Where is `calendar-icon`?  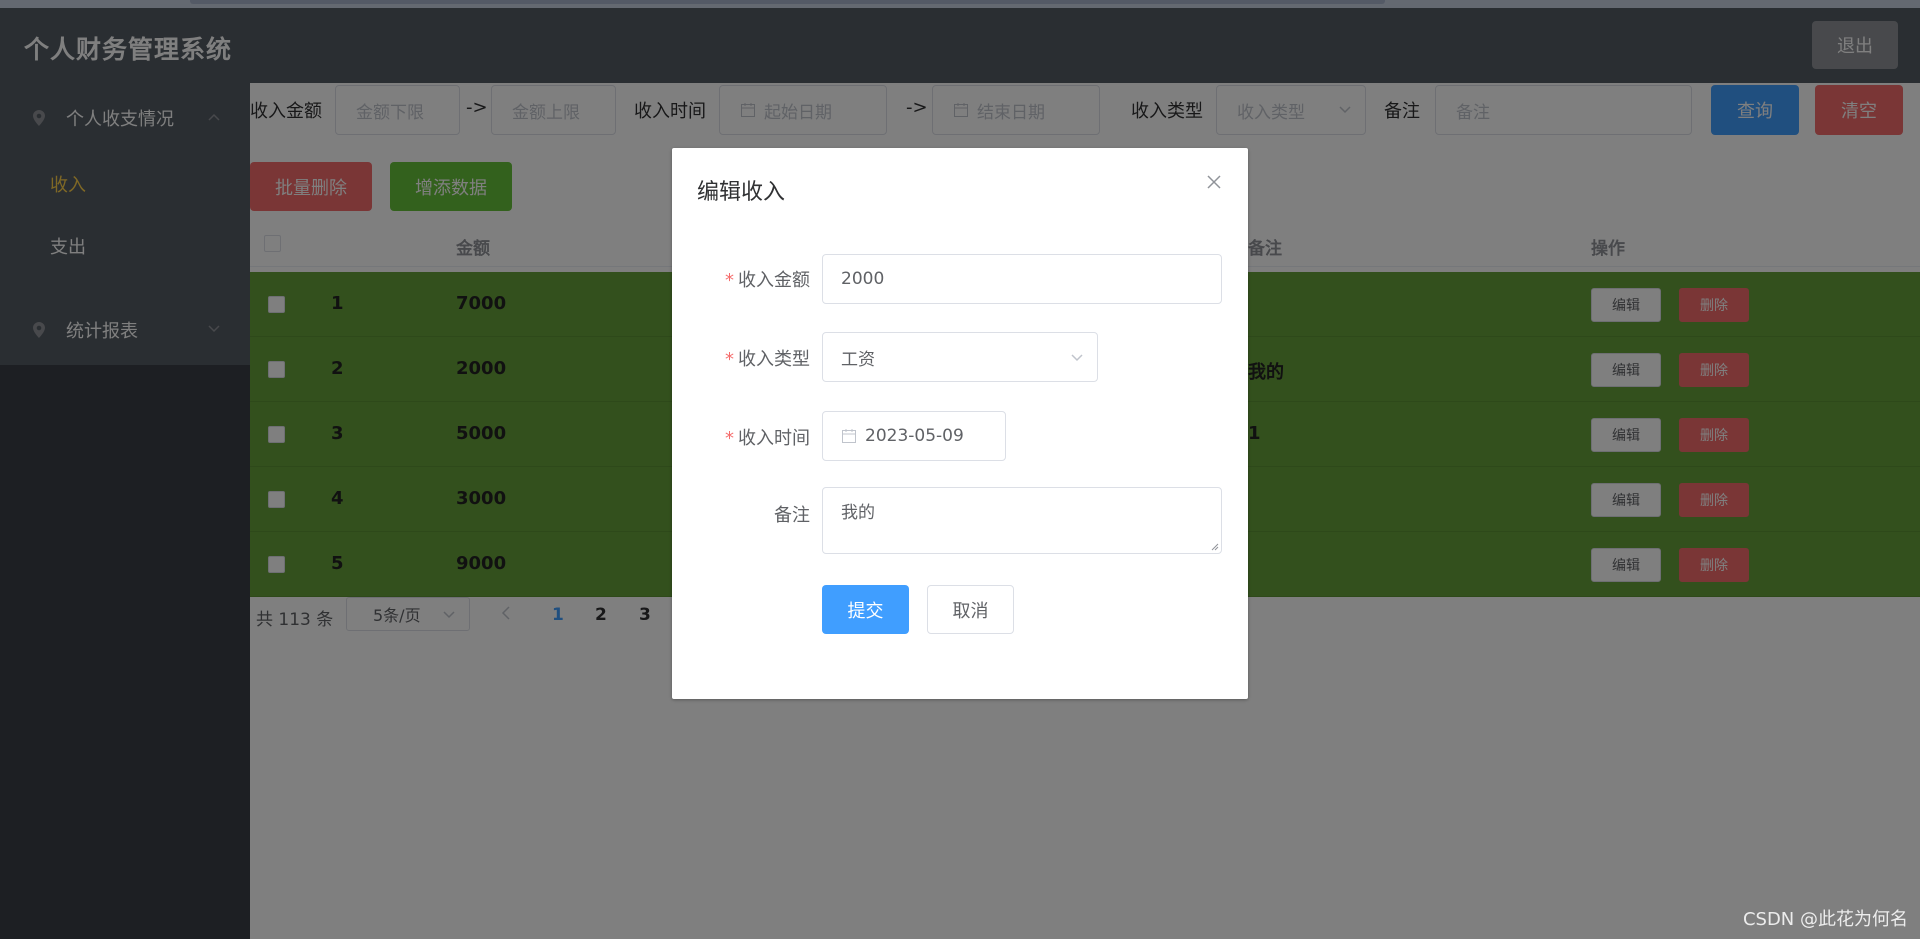
calendar-icon is located at coordinates (849, 436).